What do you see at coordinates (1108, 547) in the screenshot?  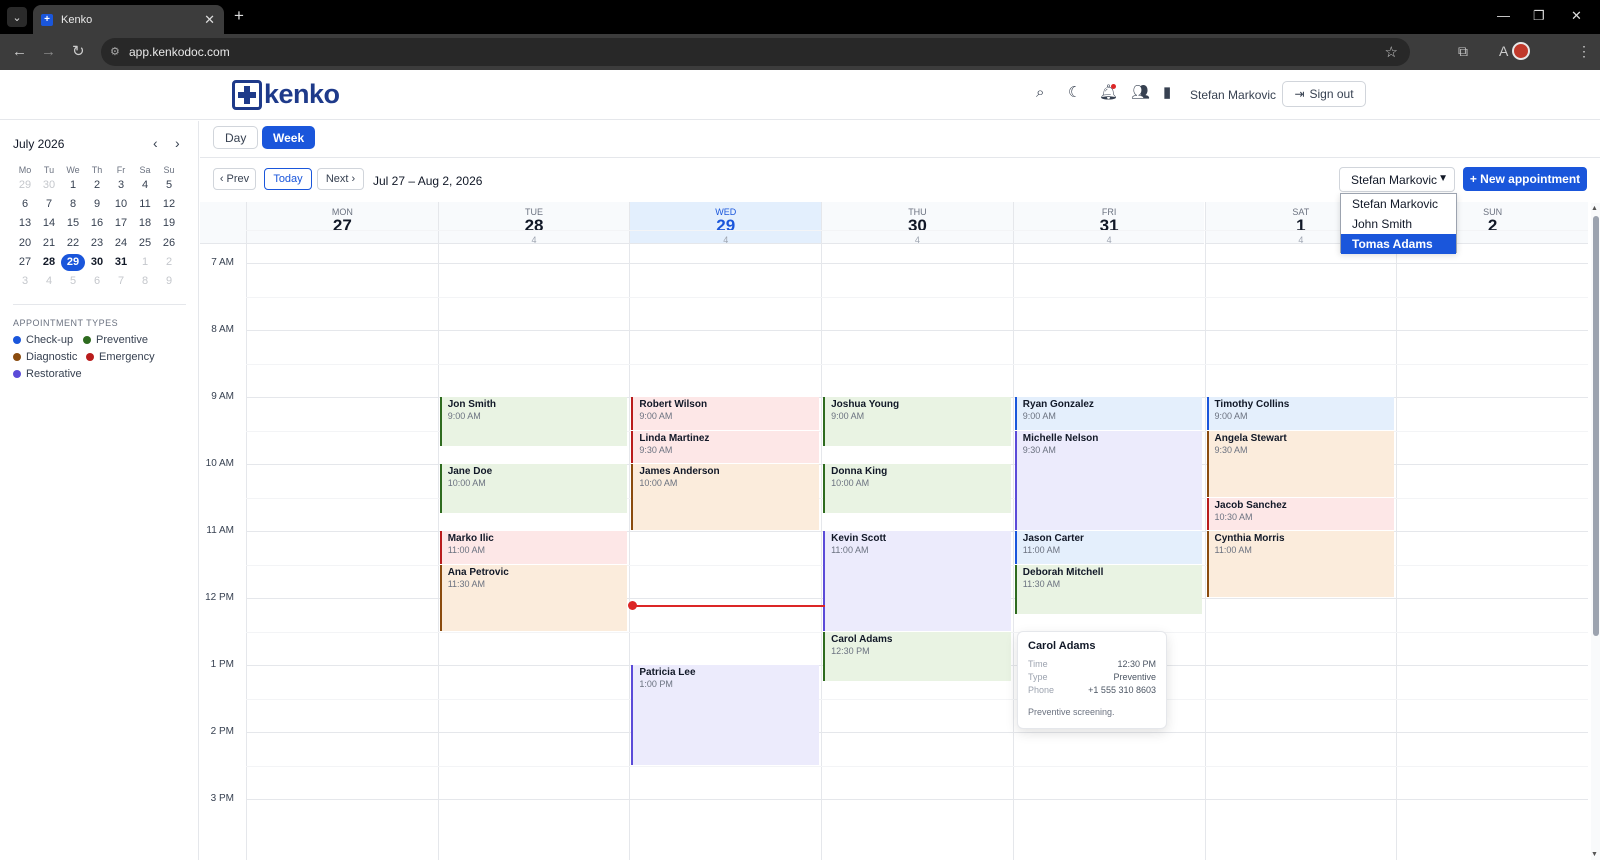 I see `appointment-card: Jason Carter 11:00 AM` at bounding box center [1108, 547].